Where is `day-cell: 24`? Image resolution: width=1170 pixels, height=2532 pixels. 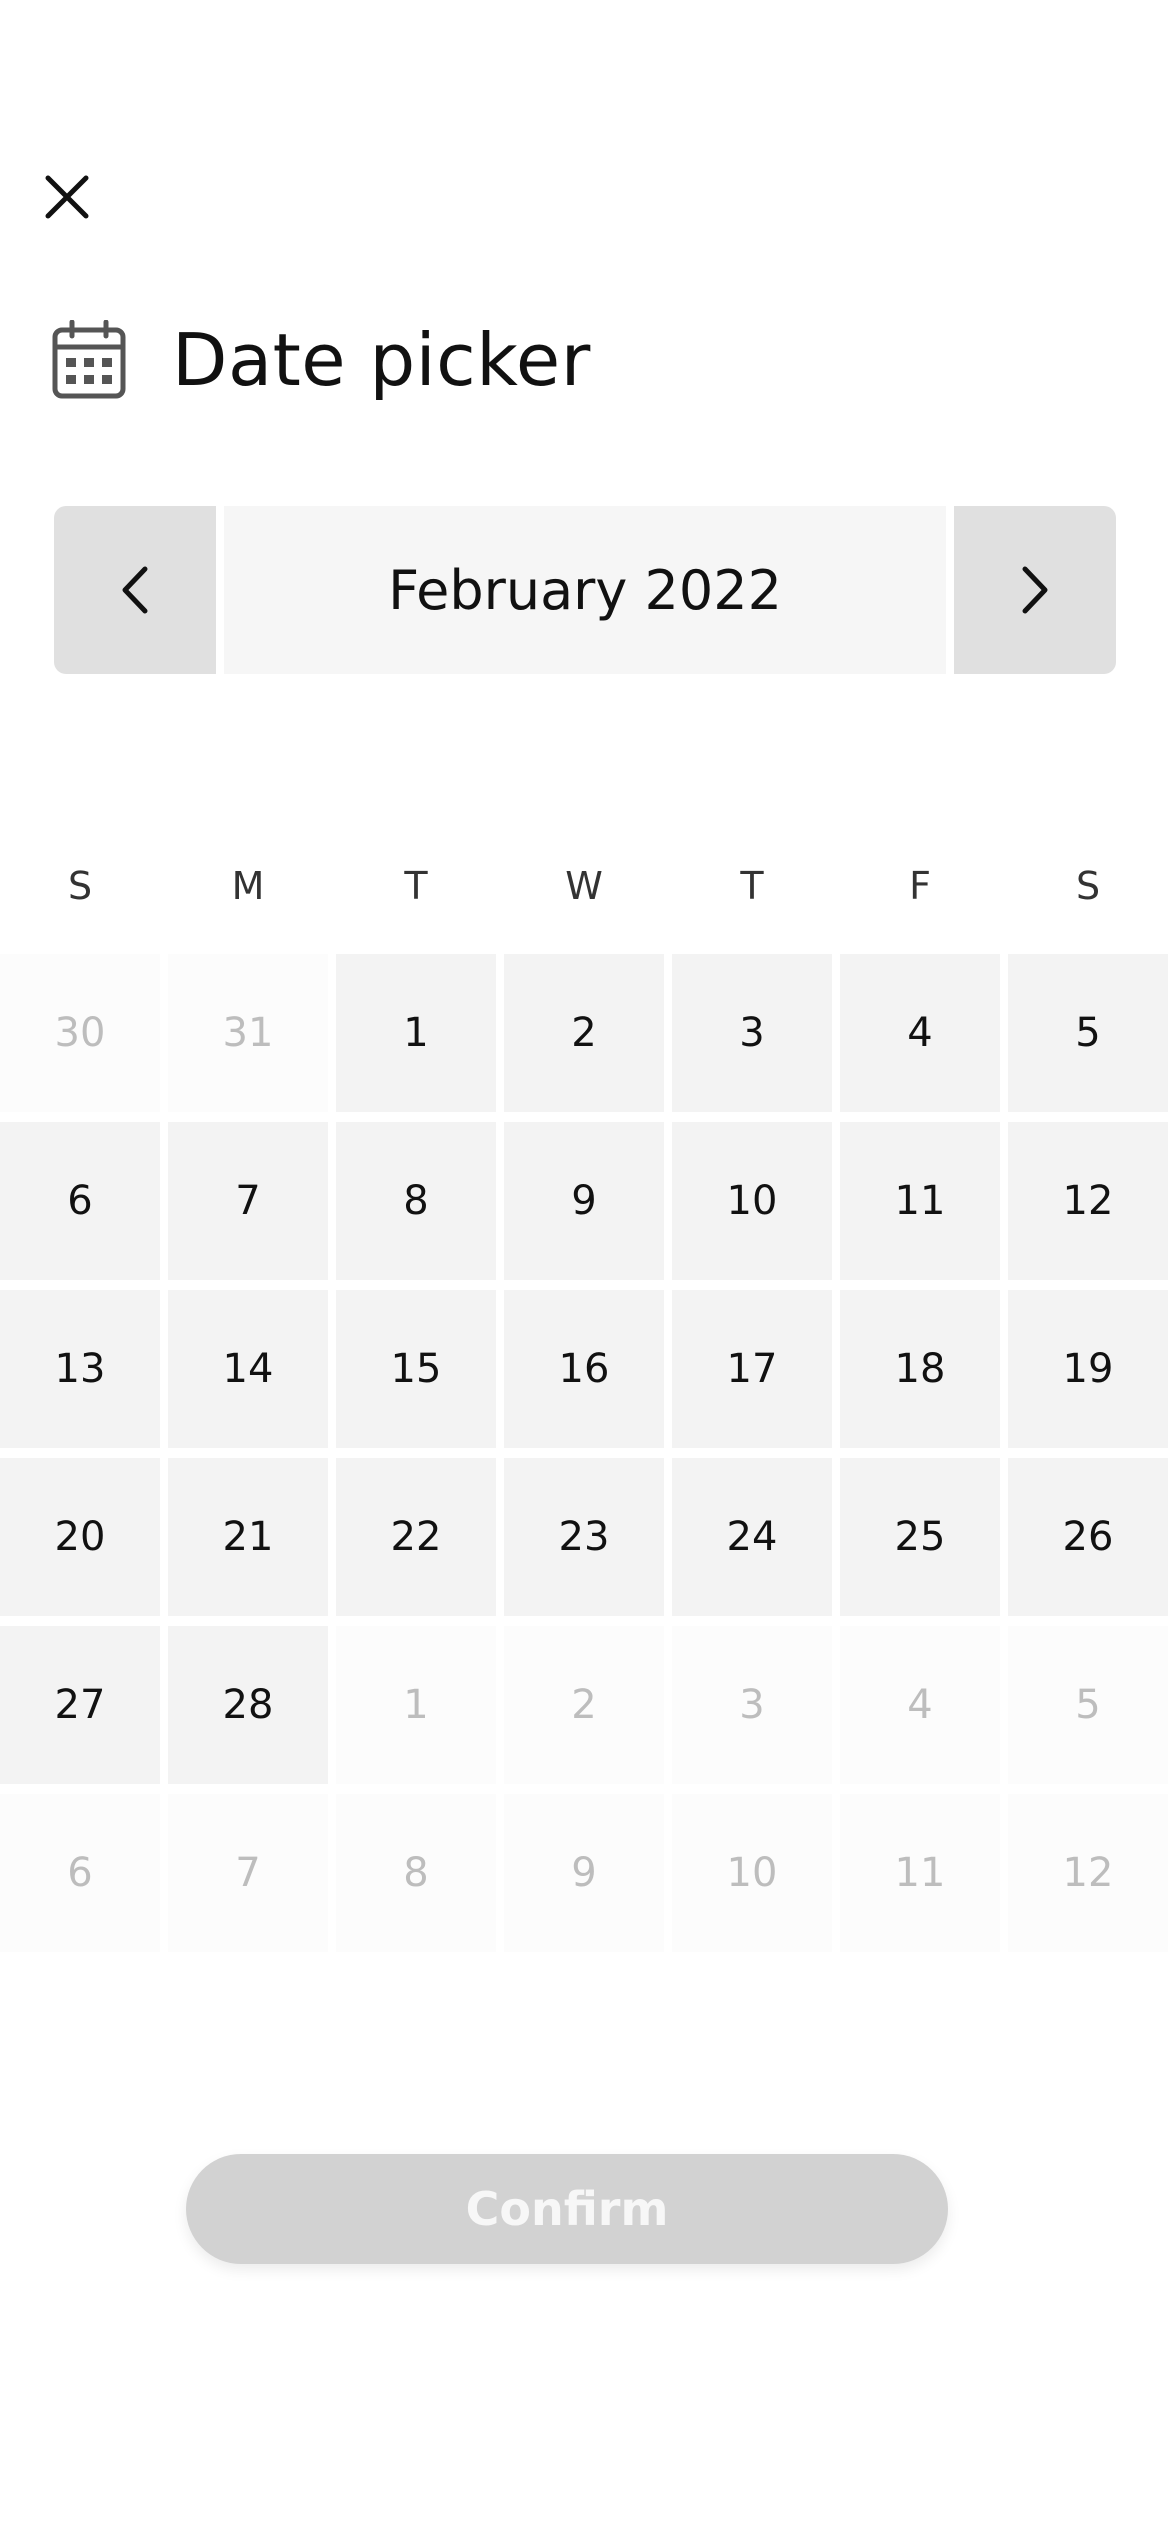
day-cell: 24 is located at coordinates (752, 1537).